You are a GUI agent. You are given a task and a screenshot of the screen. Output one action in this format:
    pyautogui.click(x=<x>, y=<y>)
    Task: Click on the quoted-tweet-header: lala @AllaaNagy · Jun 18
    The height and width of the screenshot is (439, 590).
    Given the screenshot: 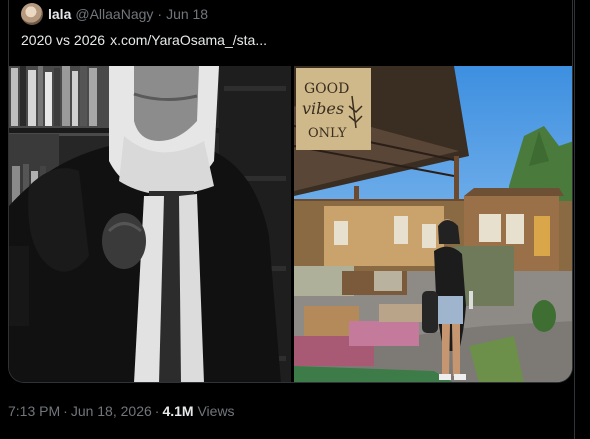 What is the action you would take?
    pyautogui.click(x=114, y=14)
    